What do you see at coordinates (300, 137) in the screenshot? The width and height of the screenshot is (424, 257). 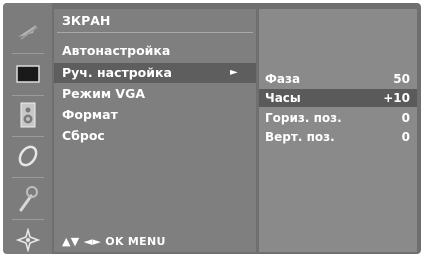 I see `submenu-label: Верт. поз.` at bounding box center [300, 137].